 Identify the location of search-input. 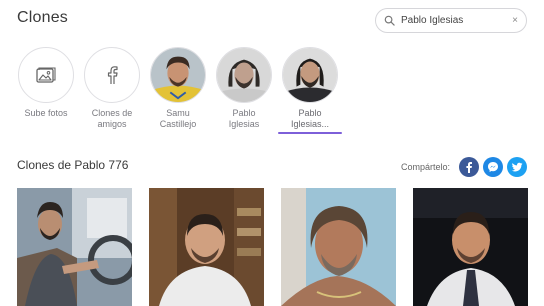
(455, 20).